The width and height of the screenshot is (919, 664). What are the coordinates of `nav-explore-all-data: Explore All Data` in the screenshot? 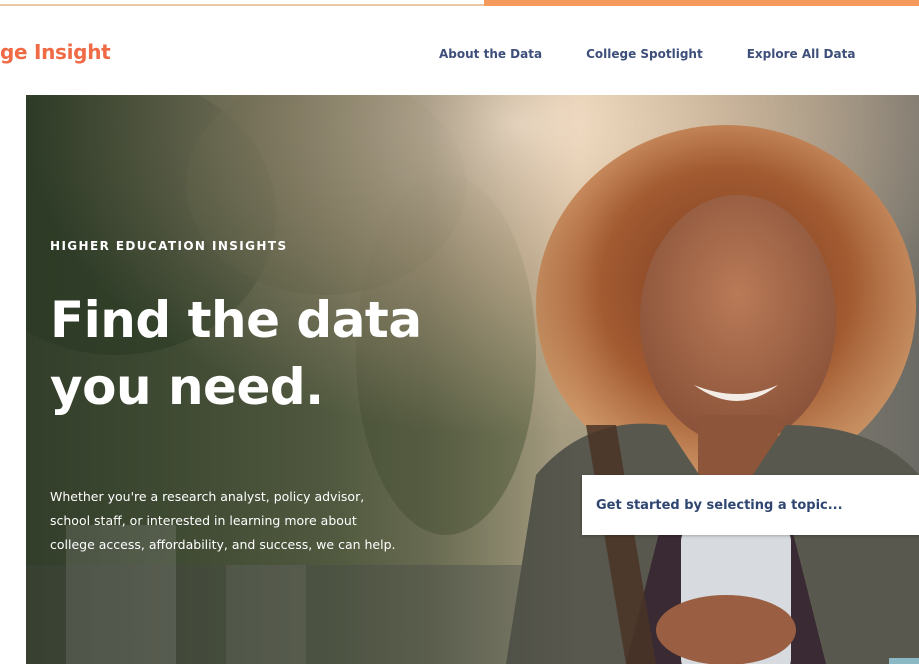 It's located at (801, 54).